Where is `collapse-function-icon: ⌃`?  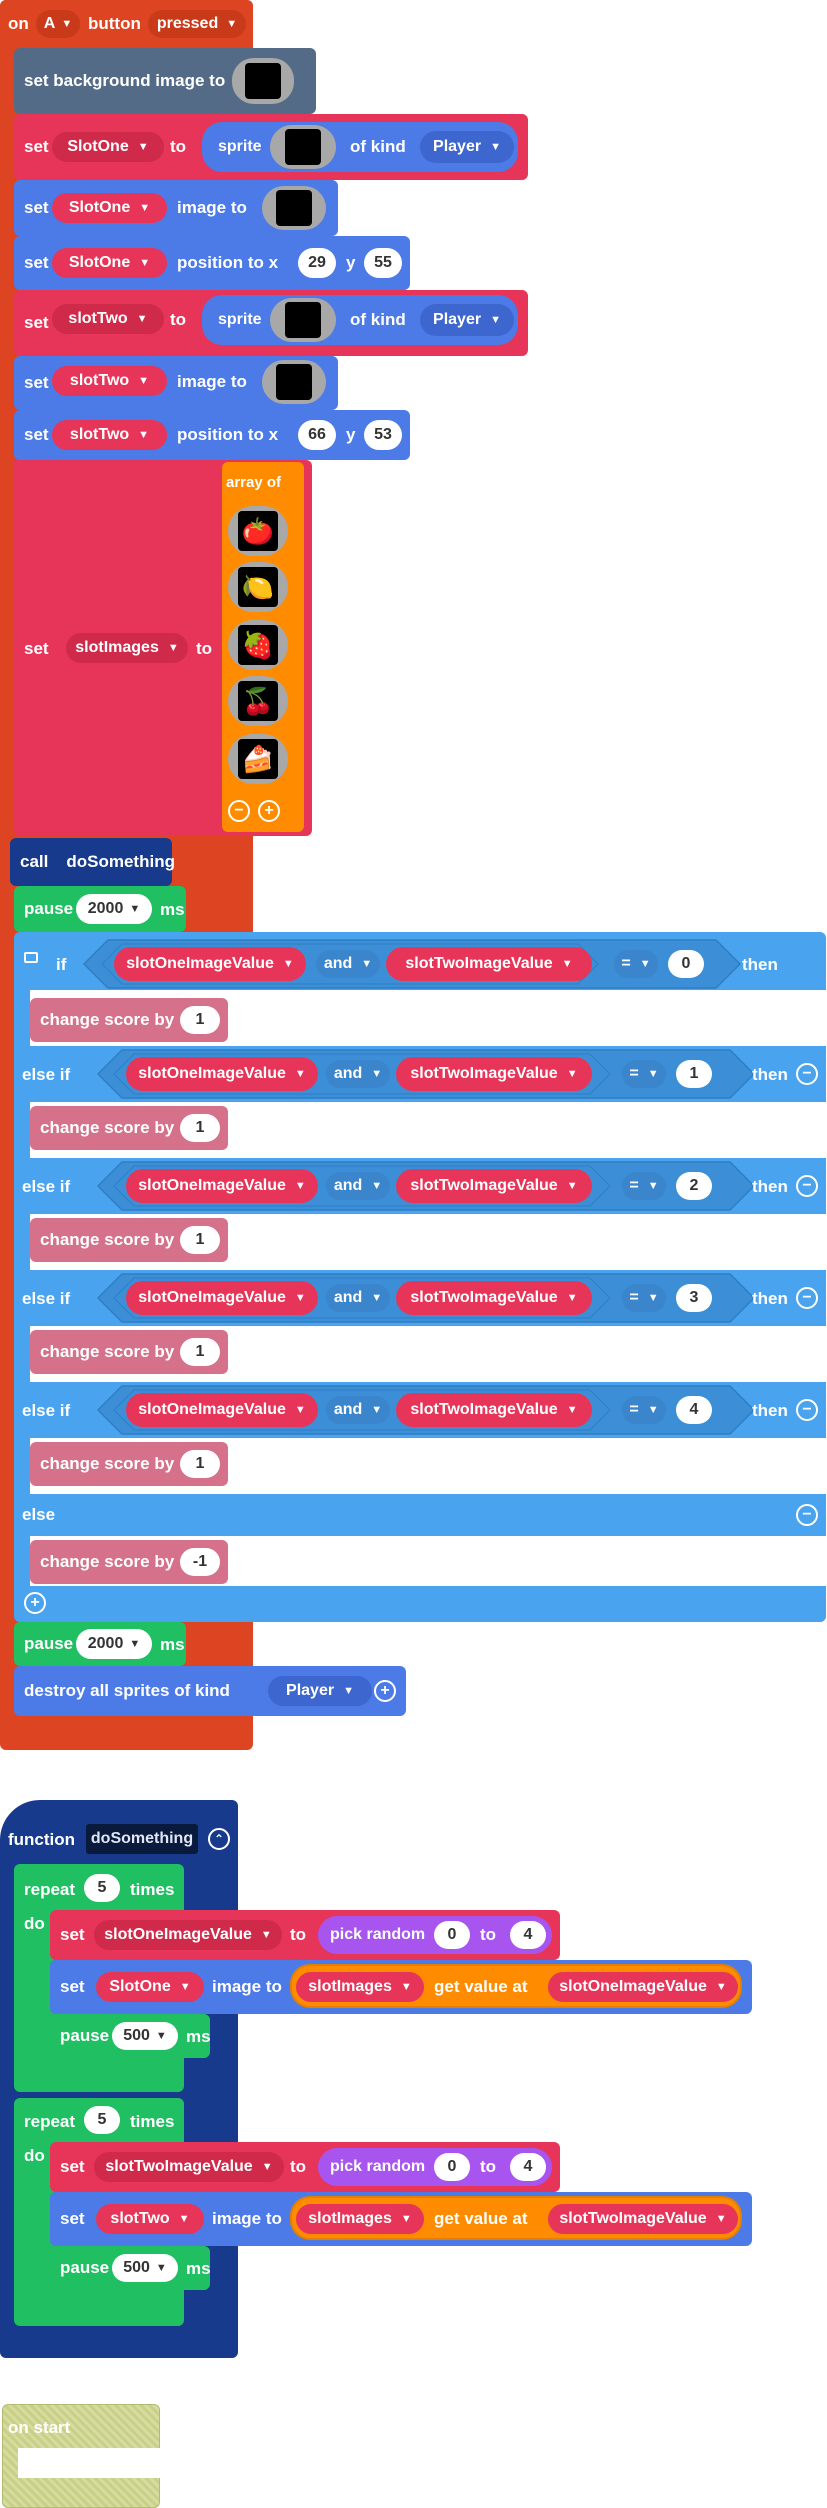
collapse-function-icon: ⌃ is located at coordinates (219, 1839).